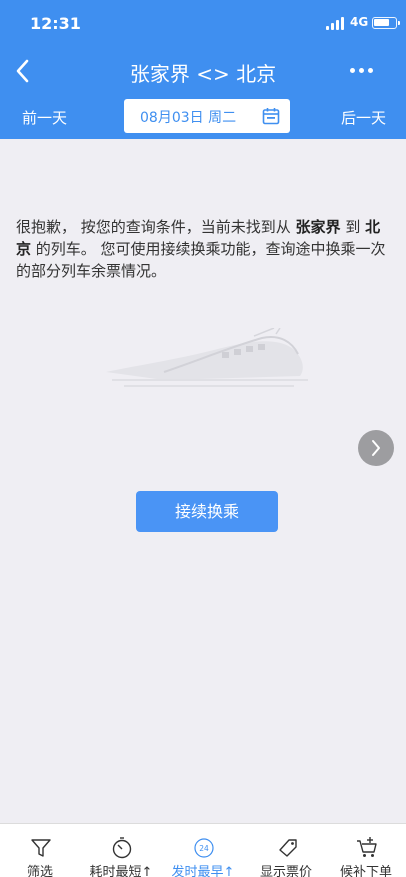 Image resolution: width=406 pixels, height=877 pixels. What do you see at coordinates (363, 117) in the screenshot?
I see `next-day-button: 后一天` at bounding box center [363, 117].